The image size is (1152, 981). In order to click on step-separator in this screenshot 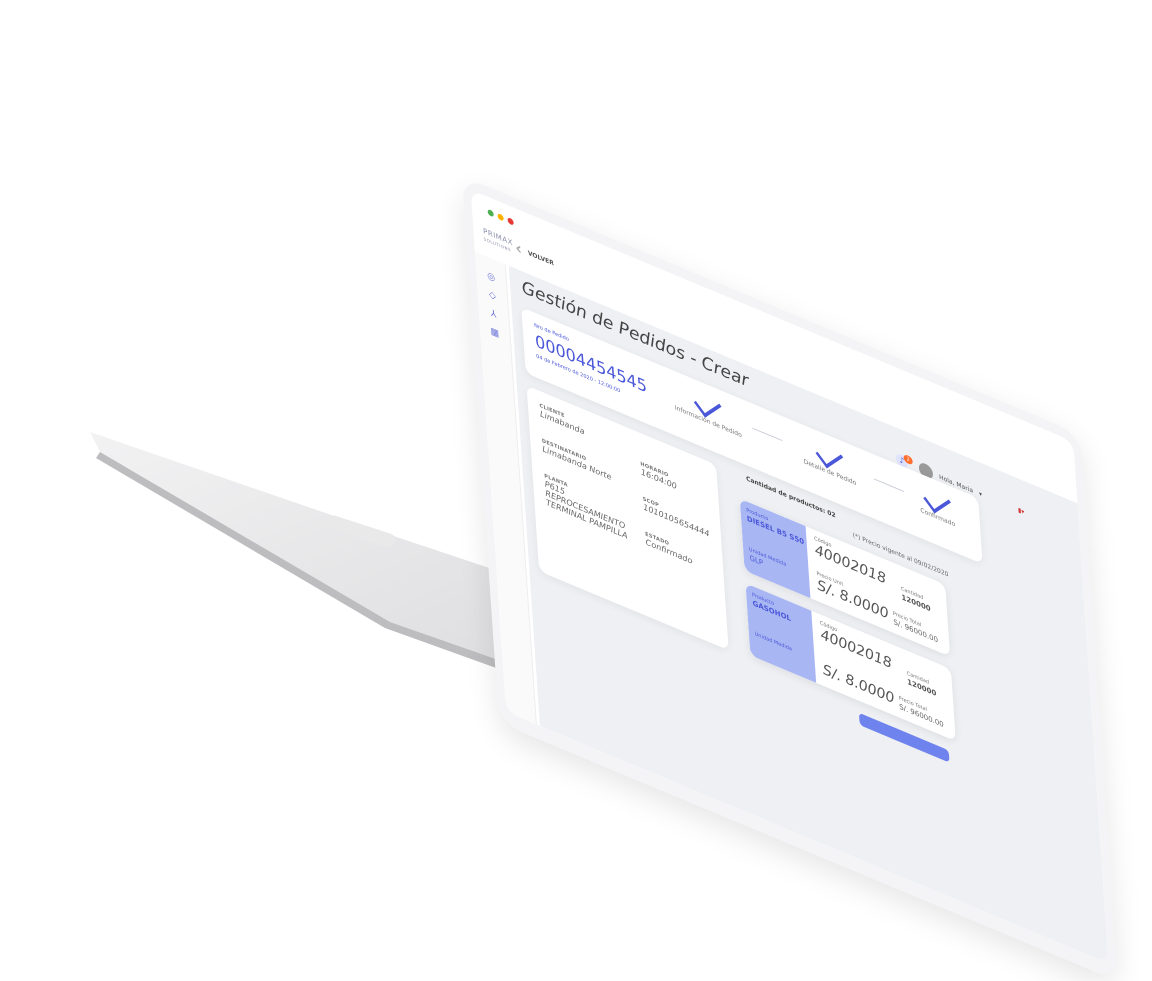, I will do `click(767, 434)`.